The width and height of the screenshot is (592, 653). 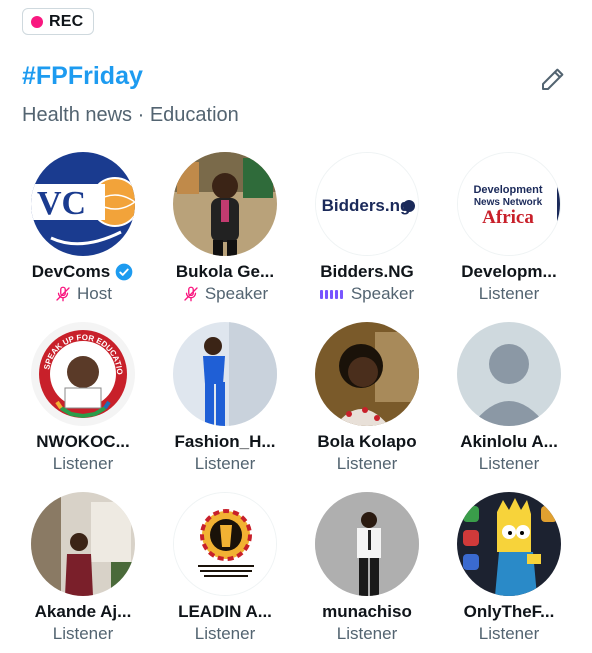 I want to click on devcoms-logo-text: VC, so click(x=61, y=203).